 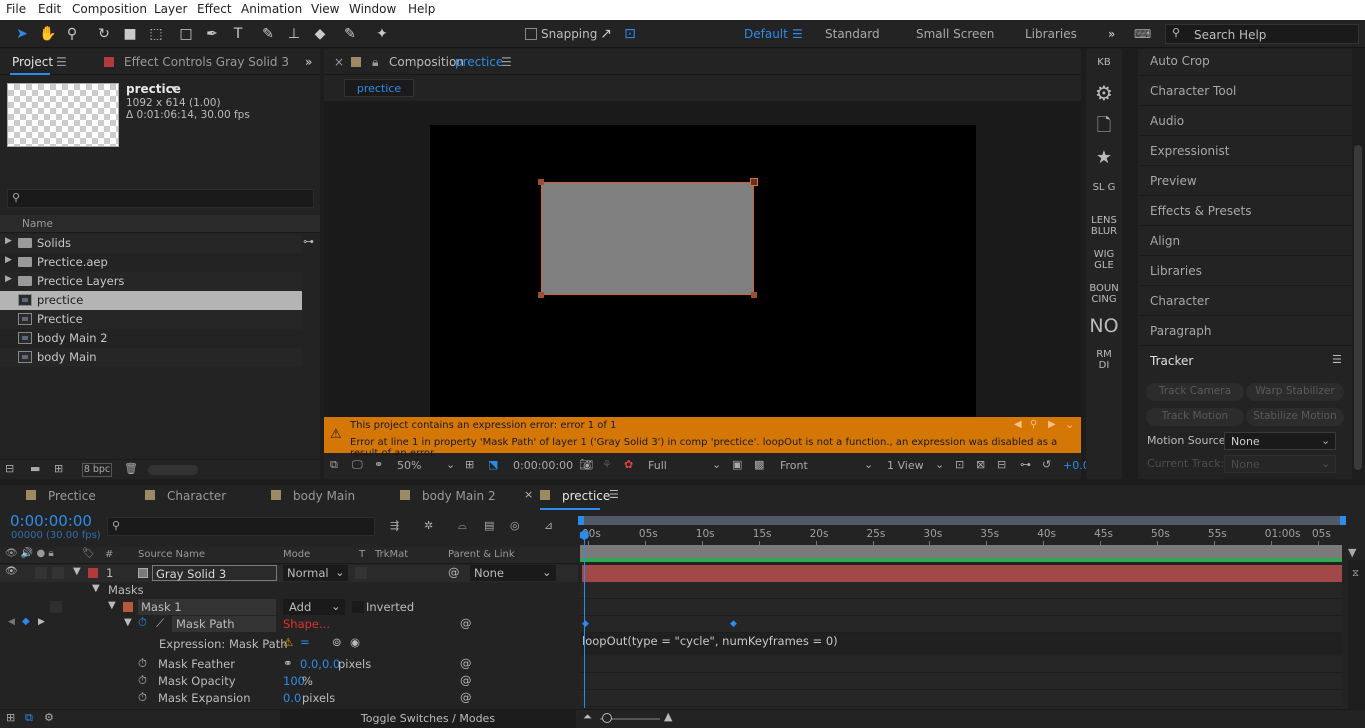 What do you see at coordinates (355, 642) in the screenshot?
I see `expression-language-menu-icon: ◉` at bounding box center [355, 642].